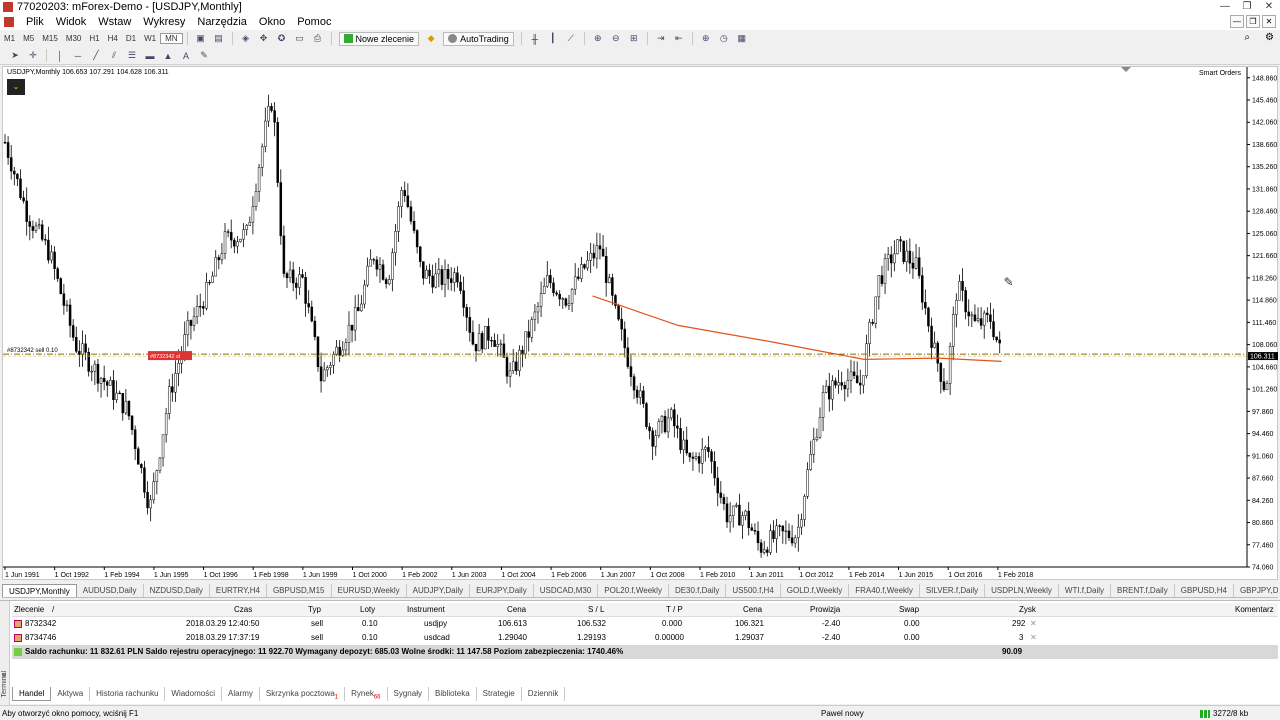 This screenshot has height=720, width=1280. What do you see at coordinates (9, 22) in the screenshot?
I see `chart-window-icon` at bounding box center [9, 22].